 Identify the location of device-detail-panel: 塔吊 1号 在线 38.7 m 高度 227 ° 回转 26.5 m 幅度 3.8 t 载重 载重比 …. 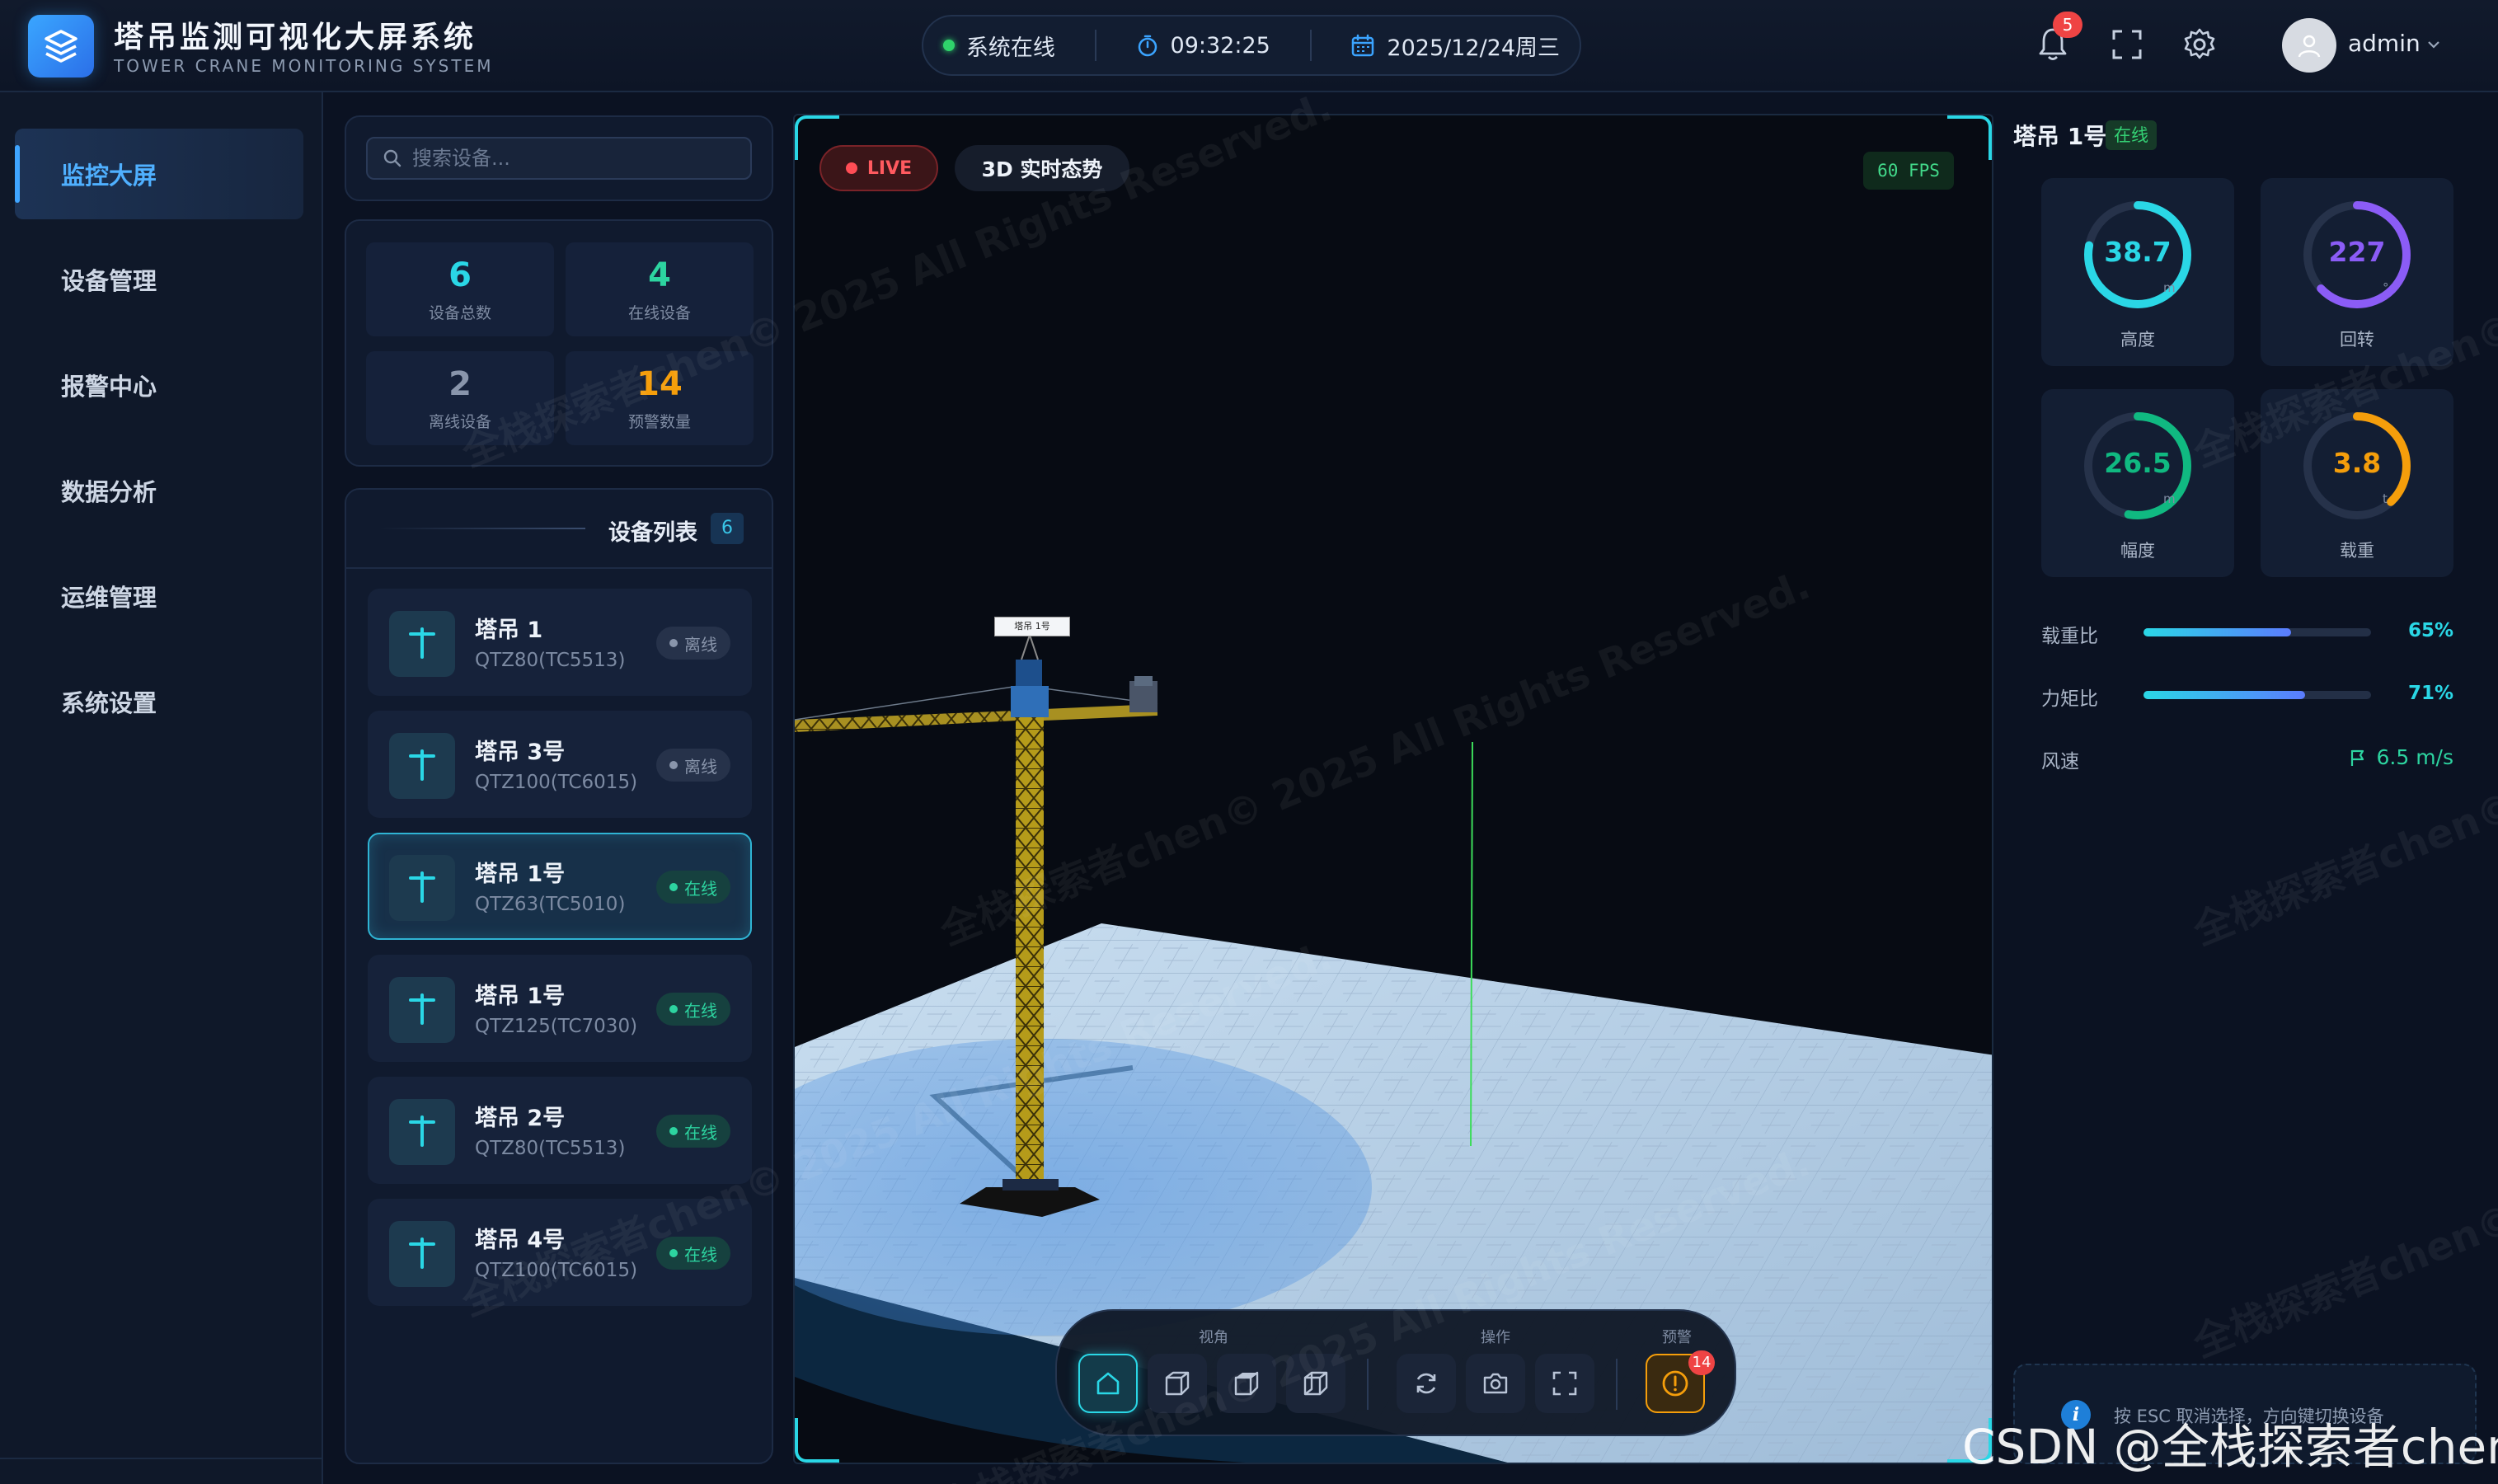
(2245, 467).